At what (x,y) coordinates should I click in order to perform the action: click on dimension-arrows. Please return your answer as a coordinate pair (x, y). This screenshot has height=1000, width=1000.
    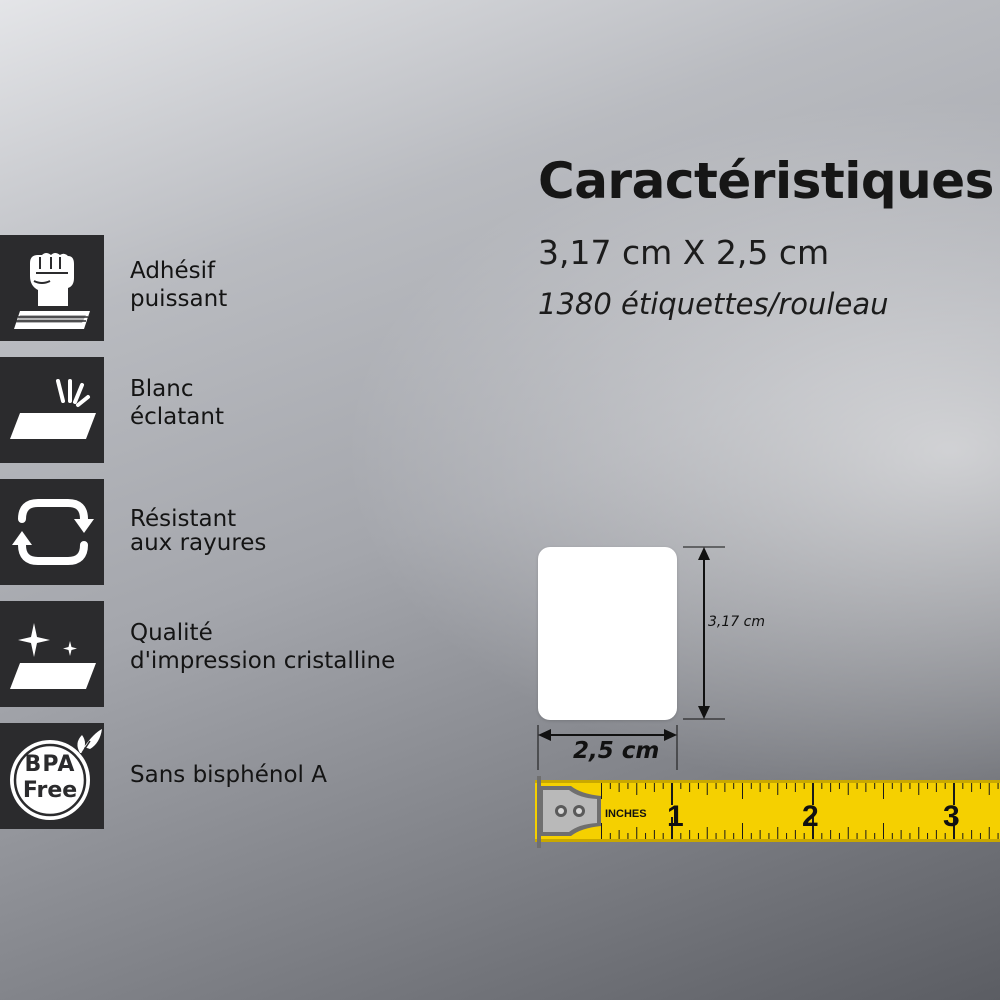
    Looking at the image, I should click on (631, 658).